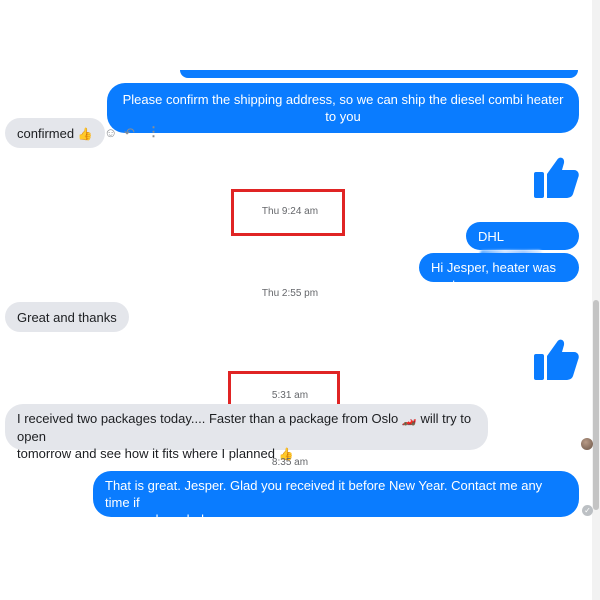  I want to click on reply-icon: ↶, so click(129, 132).